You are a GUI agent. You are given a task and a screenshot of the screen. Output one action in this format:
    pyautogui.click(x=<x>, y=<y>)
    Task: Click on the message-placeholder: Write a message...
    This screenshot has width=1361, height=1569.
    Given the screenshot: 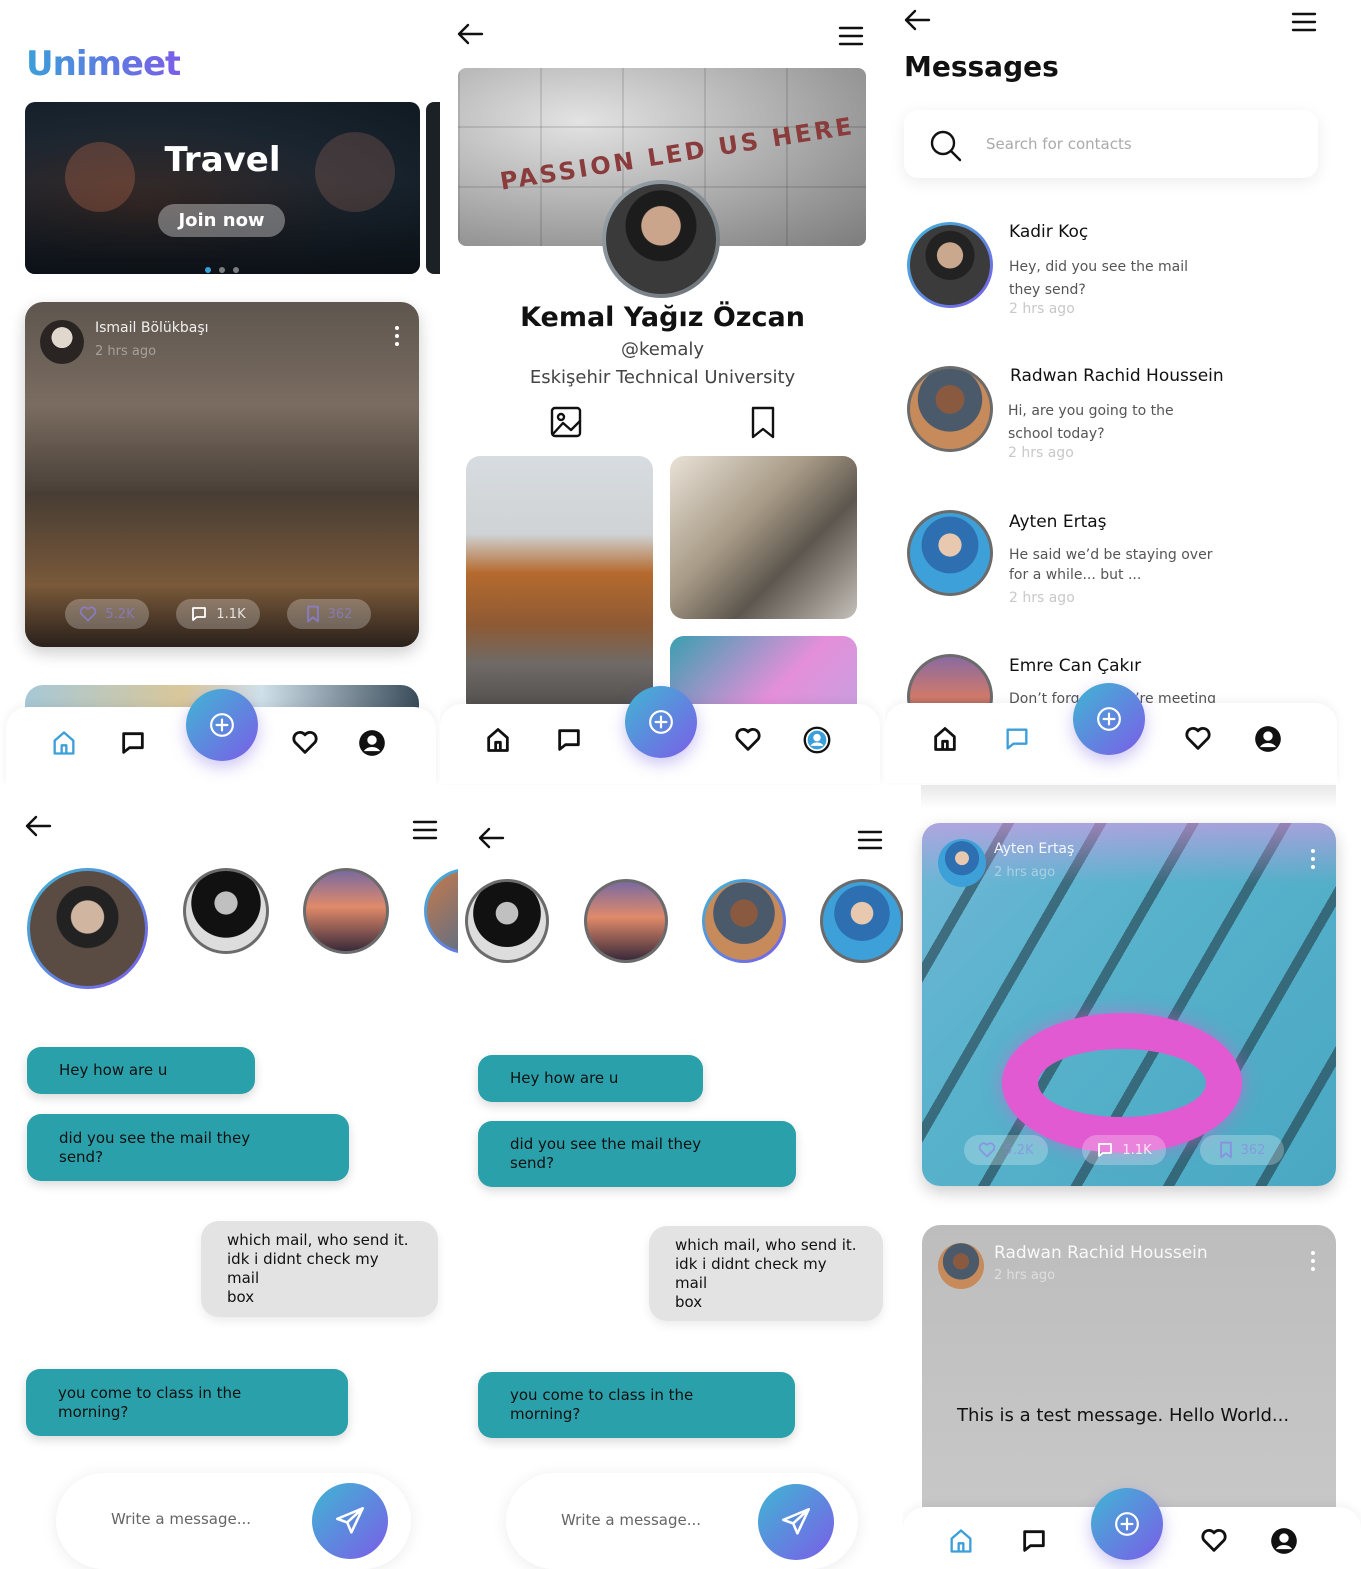 What is the action you would take?
    pyautogui.click(x=181, y=1519)
    